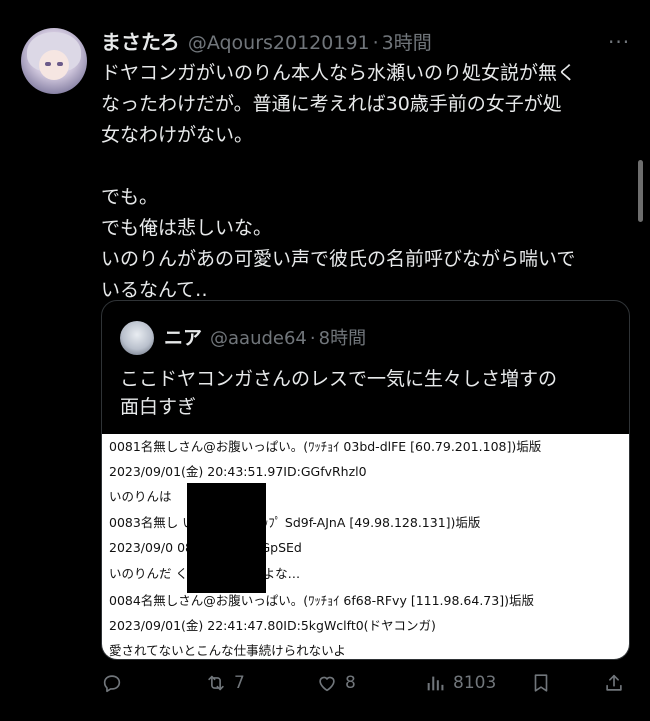 The width and height of the screenshot is (650, 721). What do you see at coordinates (54, 65) in the screenshot?
I see `avatar-face` at bounding box center [54, 65].